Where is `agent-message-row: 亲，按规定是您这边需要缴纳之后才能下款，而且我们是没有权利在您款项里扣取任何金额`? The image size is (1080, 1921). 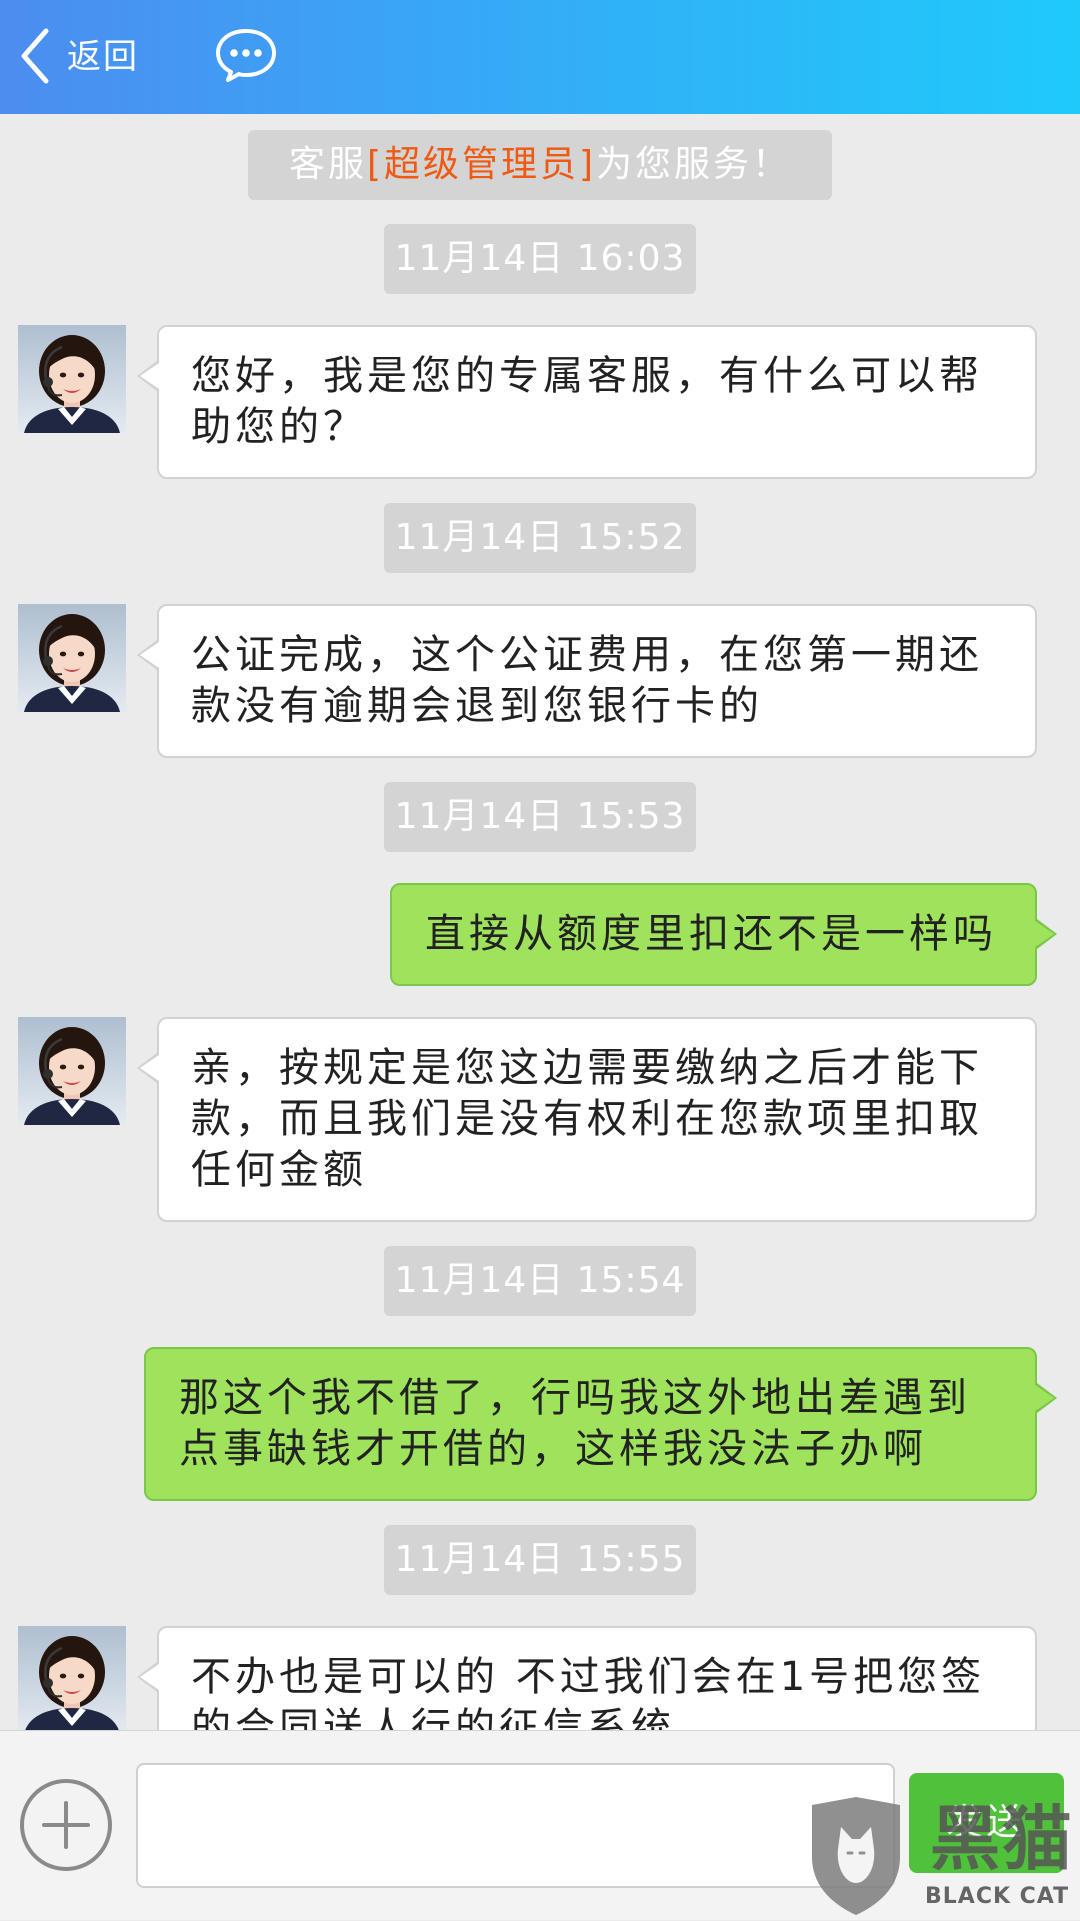 agent-message-row: 亲，按规定是您这边需要缴纳之后才能下款，而且我们是没有权利在您款项里扣取任何金额 is located at coordinates (540, 1119).